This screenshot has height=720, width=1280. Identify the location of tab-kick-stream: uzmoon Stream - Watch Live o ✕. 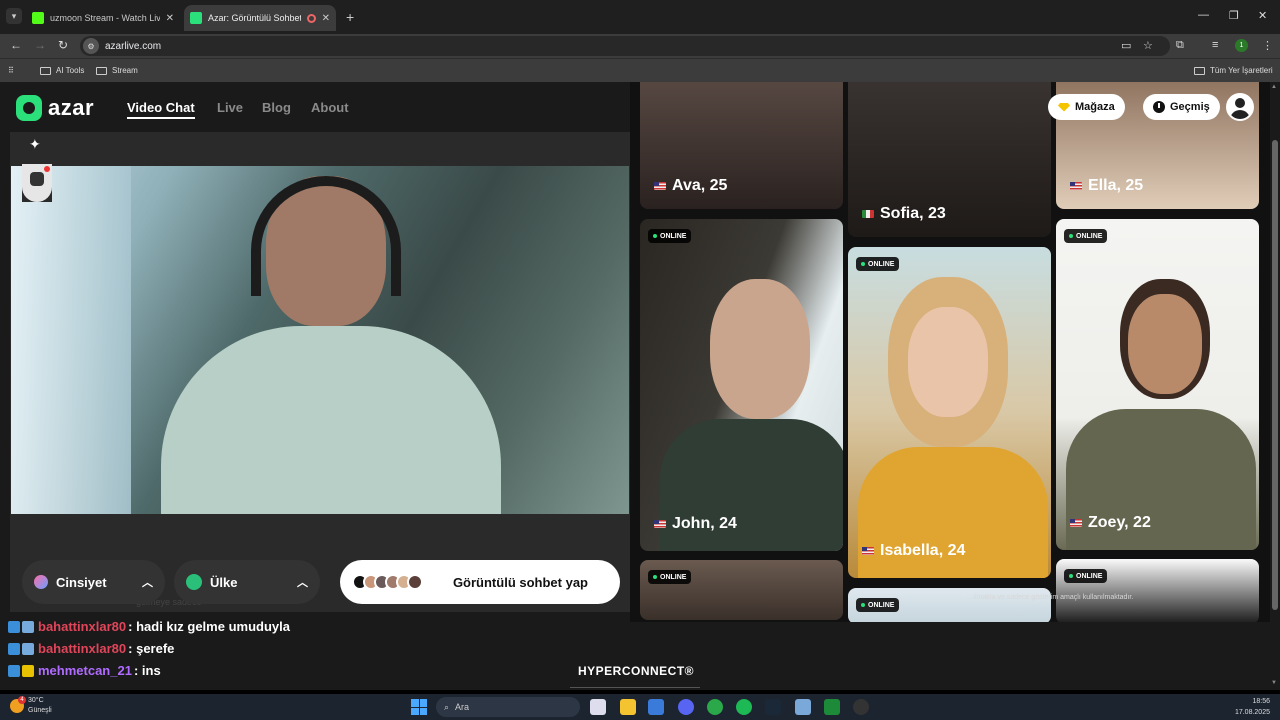
(103, 18).